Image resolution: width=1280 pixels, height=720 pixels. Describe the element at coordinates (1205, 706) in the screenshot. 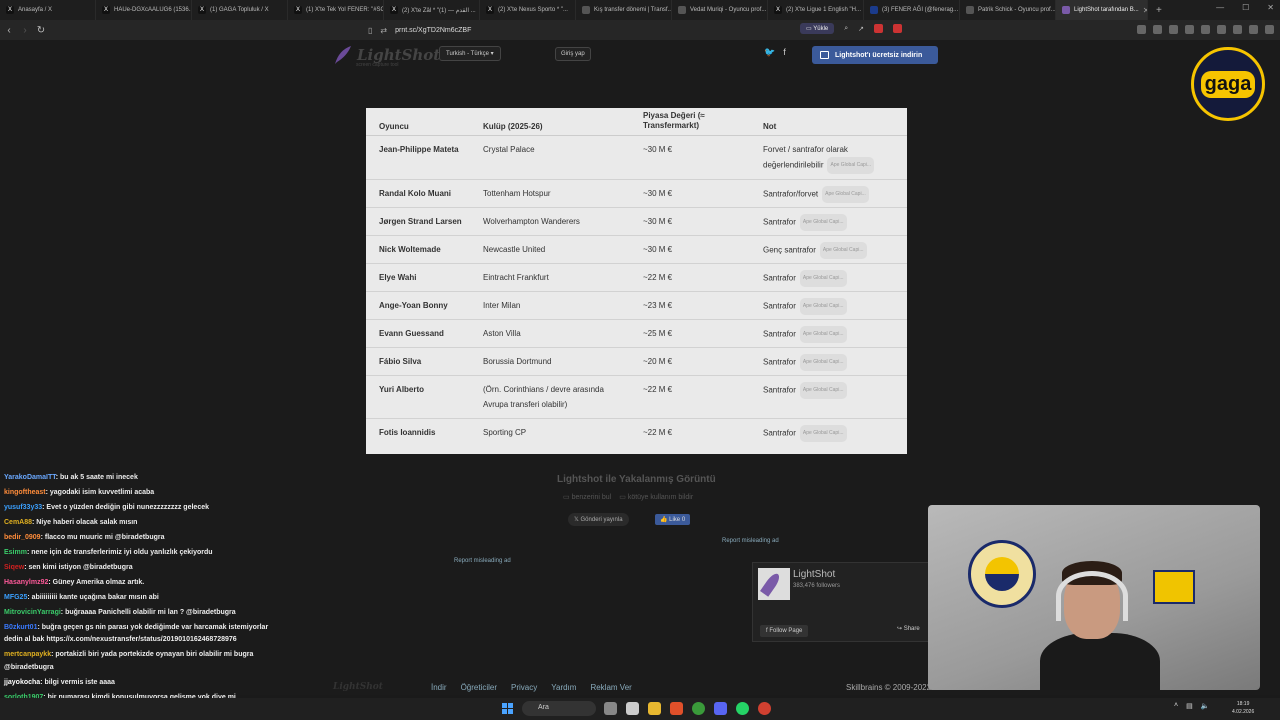

I see `volume-icon: 🔈` at that location.